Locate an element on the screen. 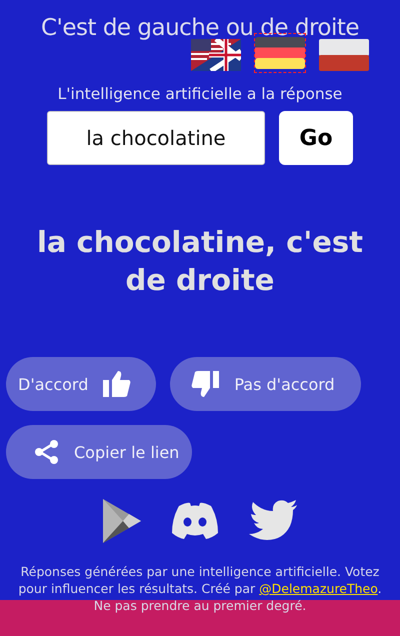  discord-icon is located at coordinates (195, 521).